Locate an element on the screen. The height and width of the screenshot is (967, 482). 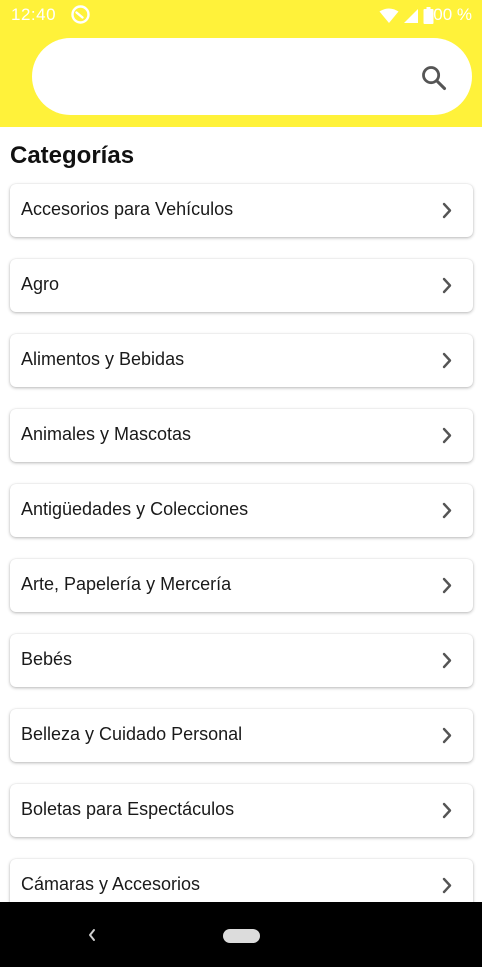
search-header is located at coordinates (241, 79).